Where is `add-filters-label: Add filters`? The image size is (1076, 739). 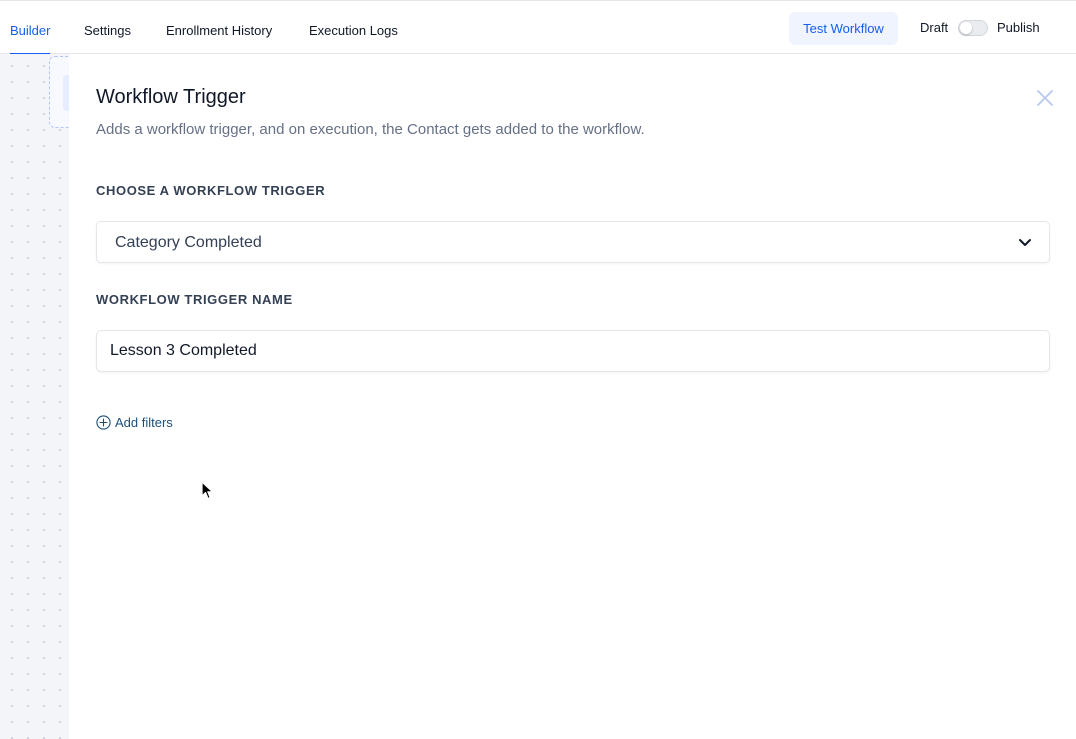 add-filters-label: Add filters is located at coordinates (144, 422).